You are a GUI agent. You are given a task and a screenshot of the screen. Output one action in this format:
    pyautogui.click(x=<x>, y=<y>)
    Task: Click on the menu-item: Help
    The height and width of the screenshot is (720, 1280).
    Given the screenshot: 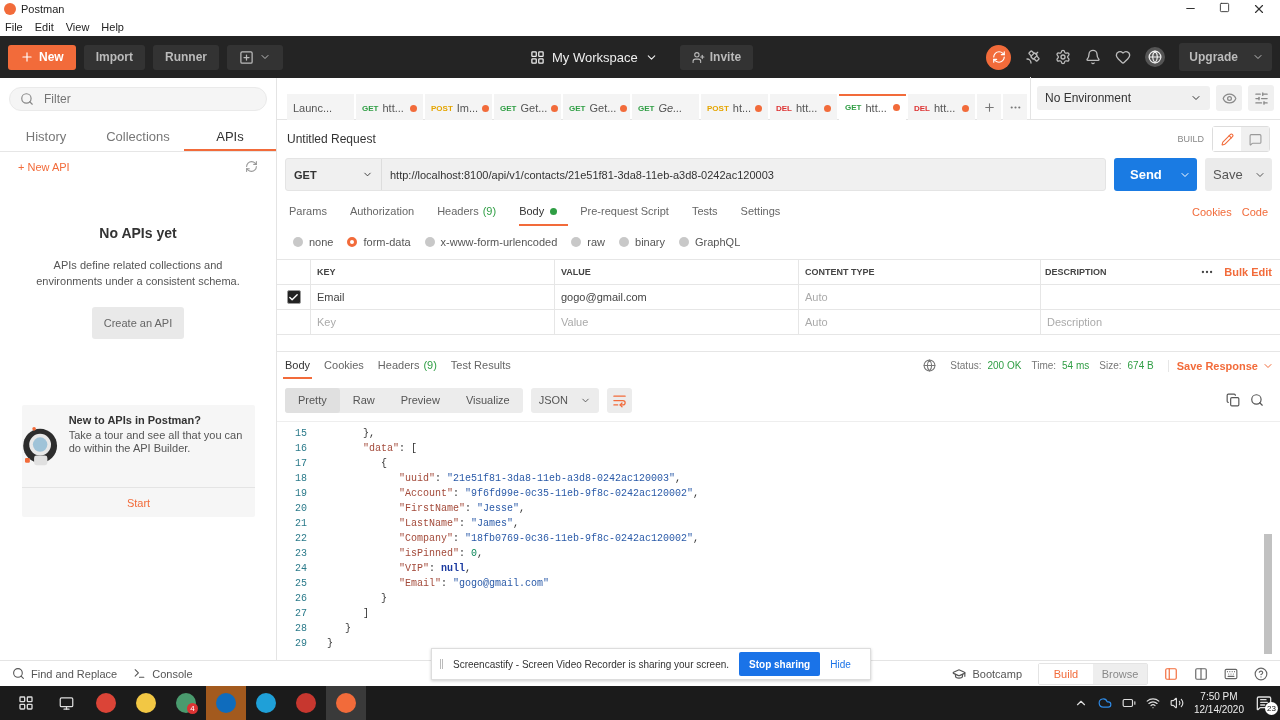 What is the action you would take?
    pyautogui.click(x=112, y=27)
    